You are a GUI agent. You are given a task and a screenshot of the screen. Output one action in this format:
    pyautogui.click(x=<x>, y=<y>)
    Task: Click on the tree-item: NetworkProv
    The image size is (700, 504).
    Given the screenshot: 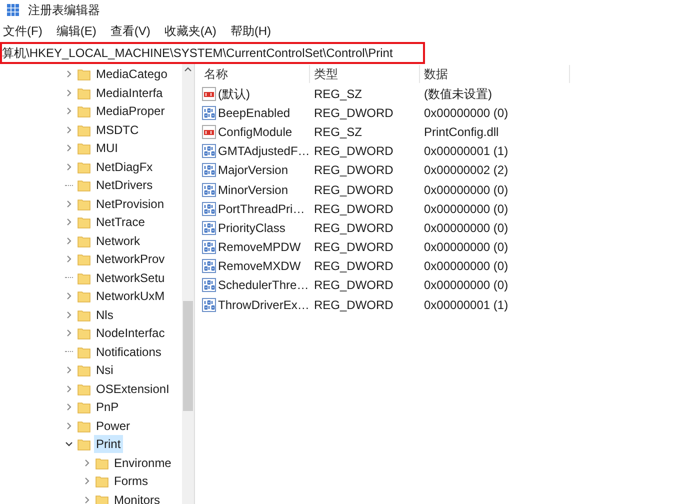 What is the action you would take?
    pyautogui.click(x=130, y=259)
    